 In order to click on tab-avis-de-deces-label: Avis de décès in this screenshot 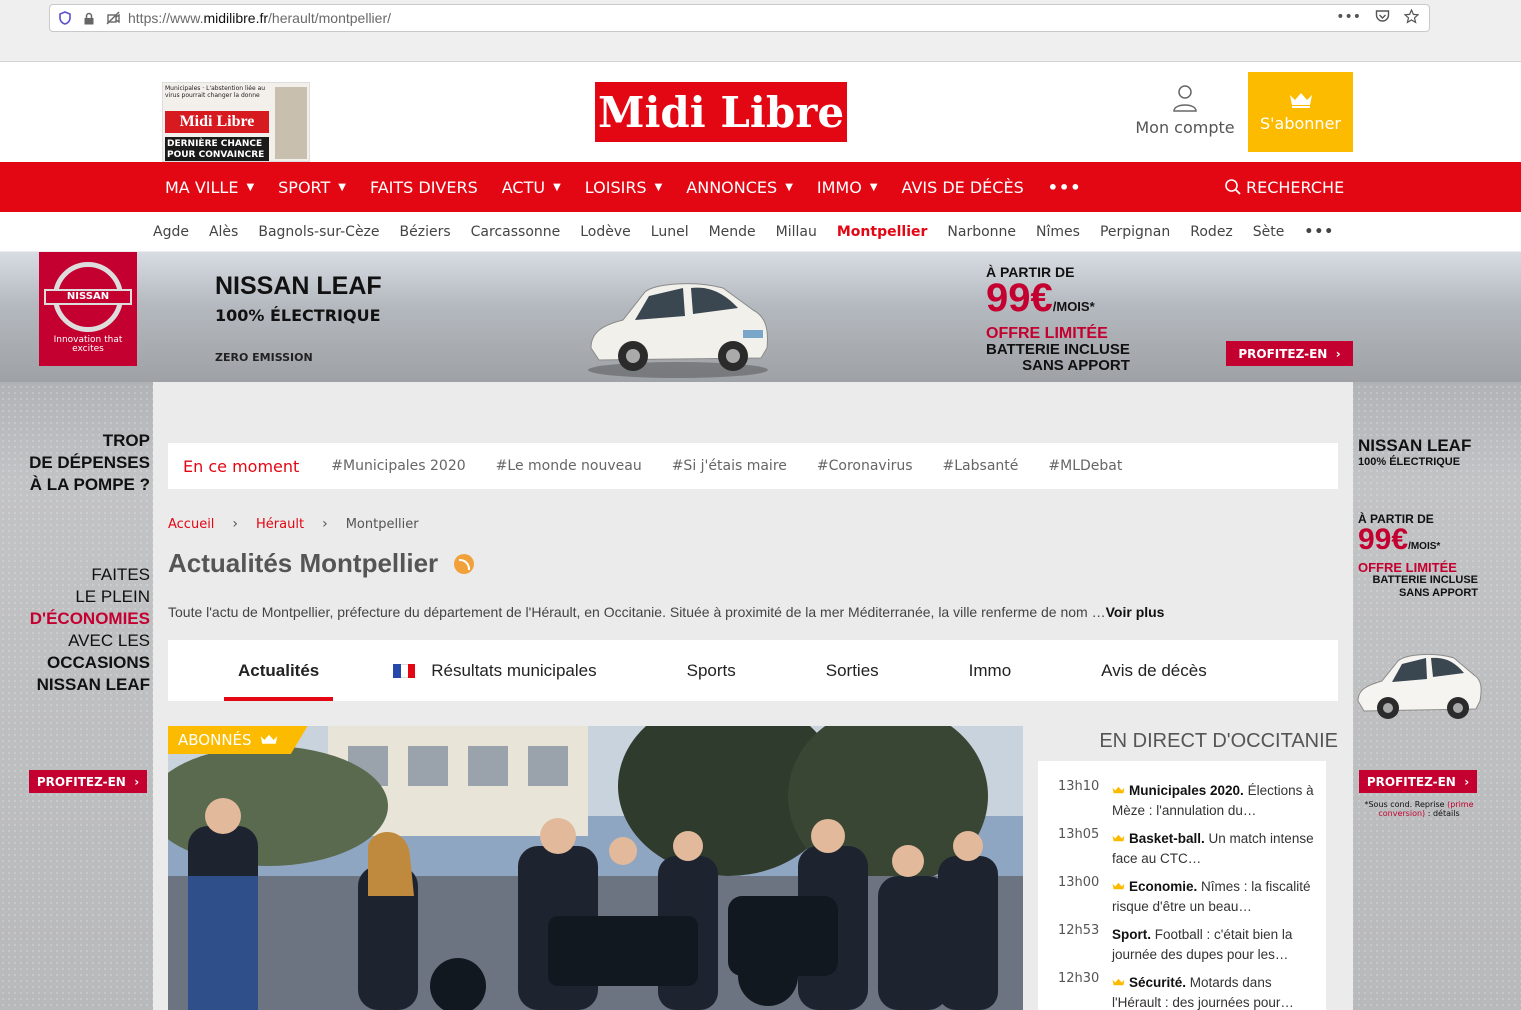, I will do `click(1154, 670)`.